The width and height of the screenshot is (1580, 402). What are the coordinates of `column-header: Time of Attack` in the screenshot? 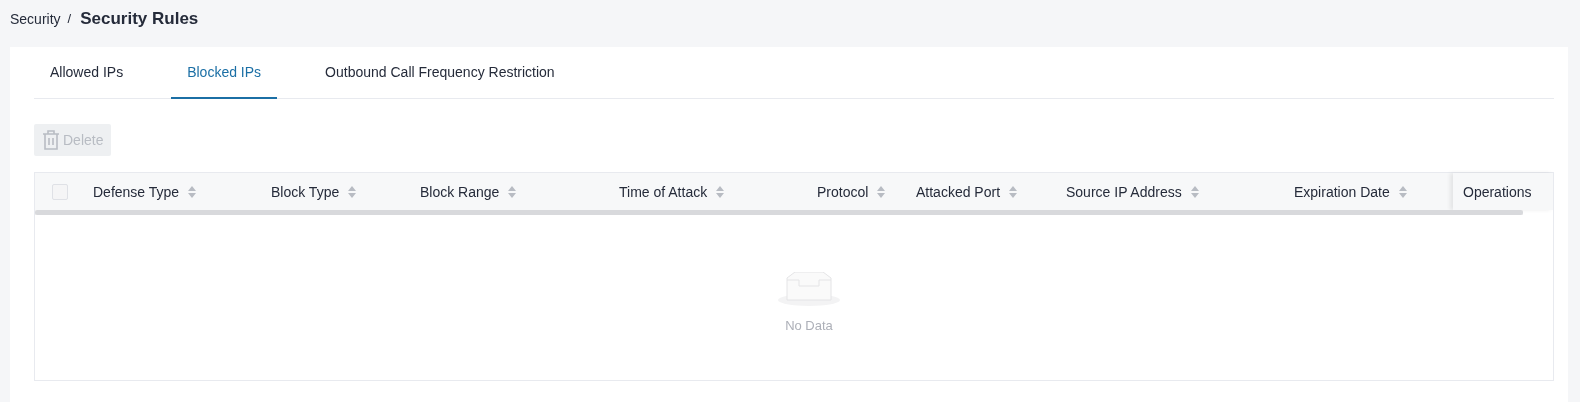 It's located at (663, 191).